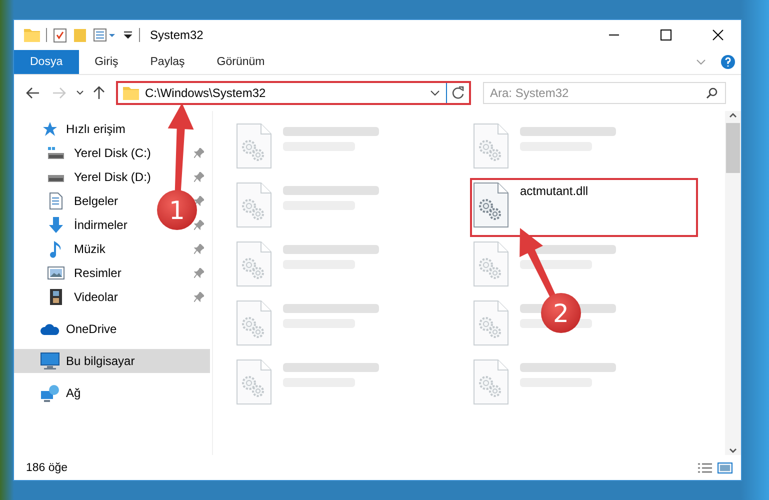 The height and width of the screenshot is (500, 769). What do you see at coordinates (128, 35) in the screenshot?
I see `dropdown-icon` at bounding box center [128, 35].